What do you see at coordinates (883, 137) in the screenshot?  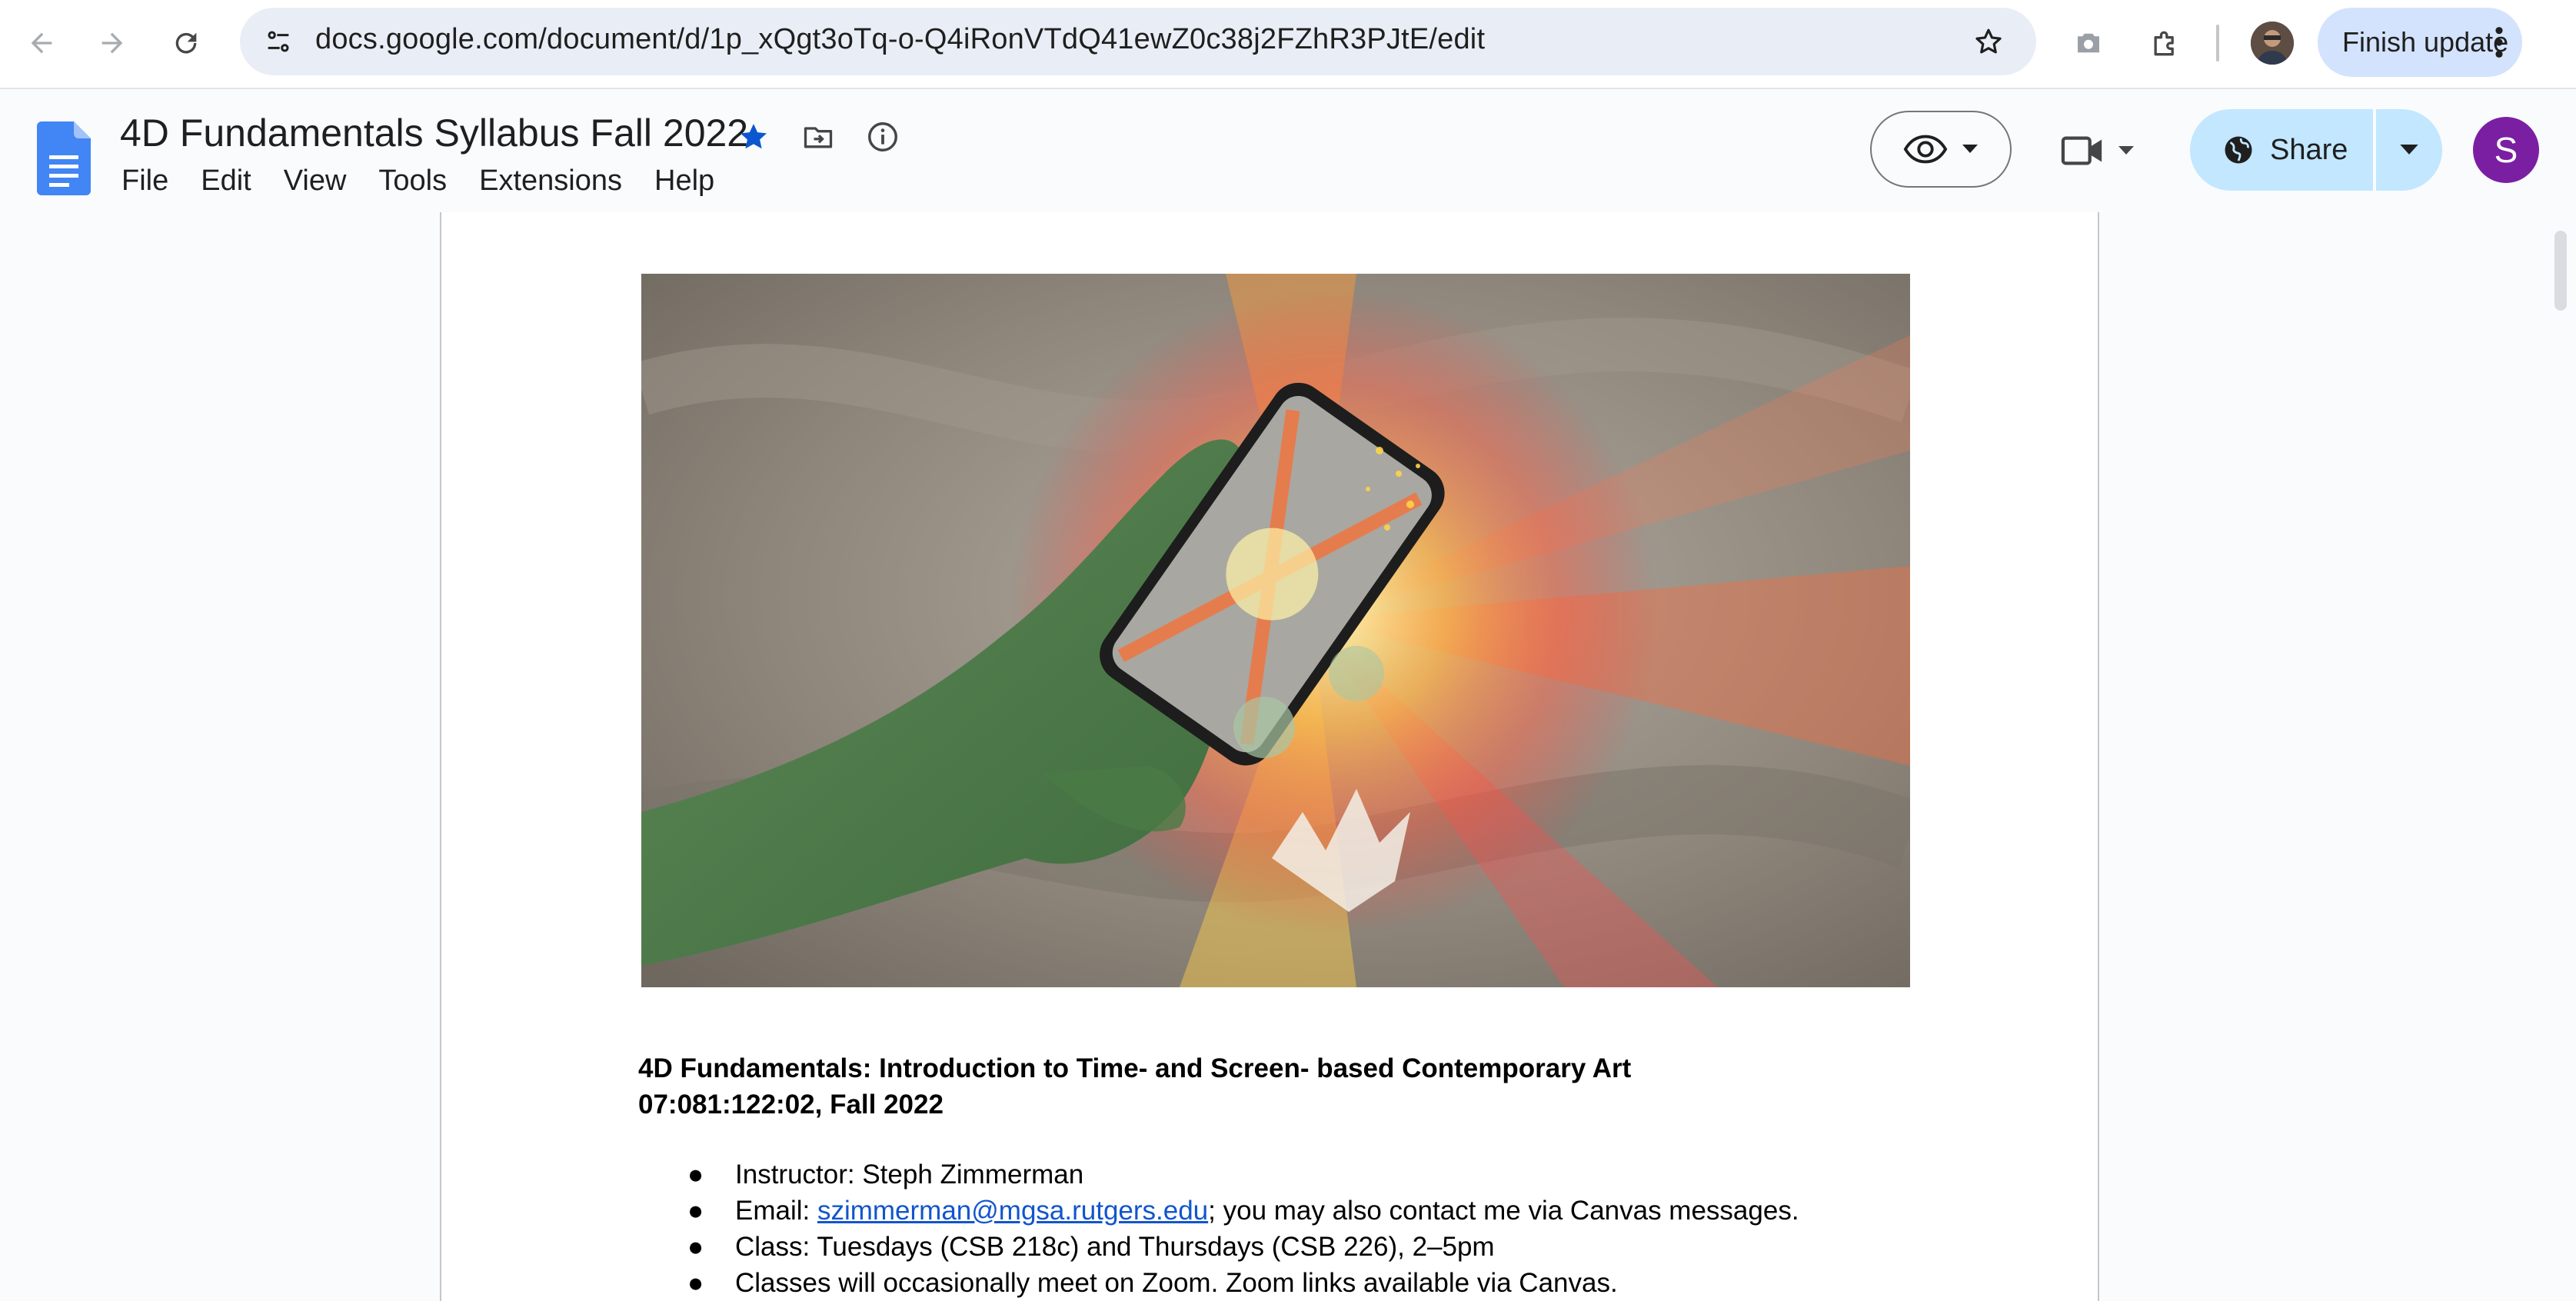 I see `info-icon` at bounding box center [883, 137].